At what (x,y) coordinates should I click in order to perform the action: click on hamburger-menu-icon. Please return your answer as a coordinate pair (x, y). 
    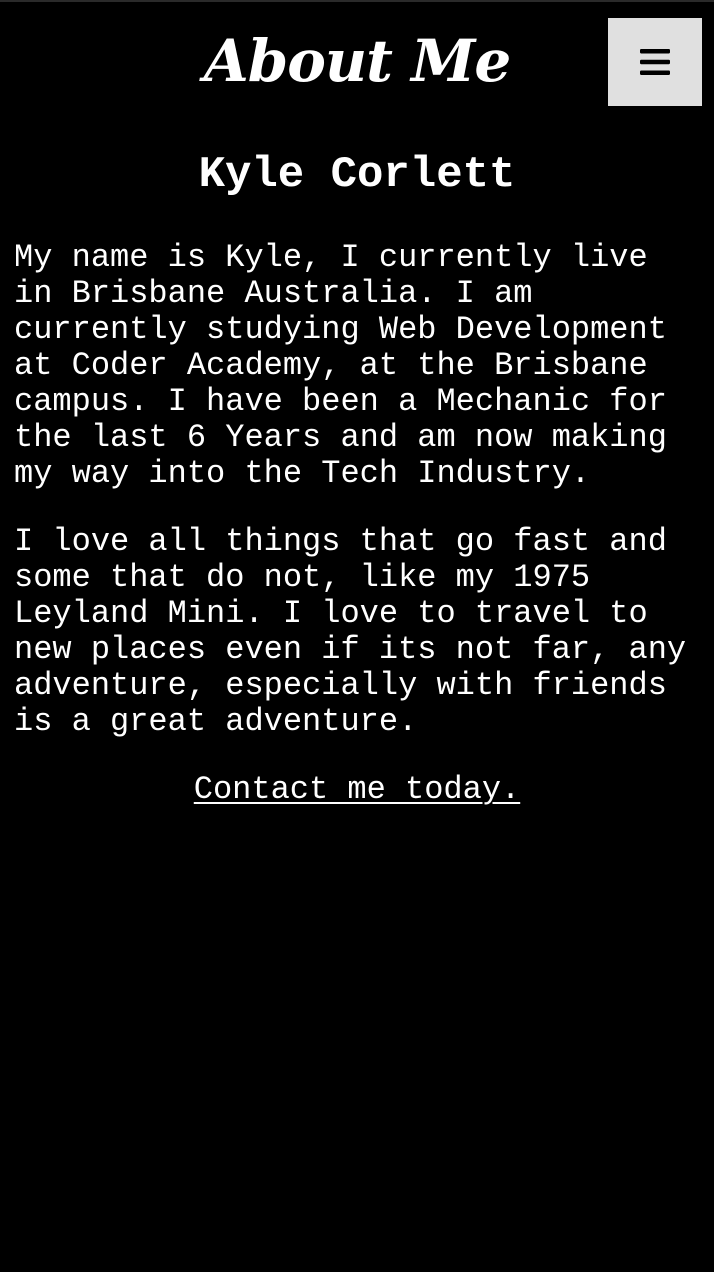
    Looking at the image, I should click on (655, 62).